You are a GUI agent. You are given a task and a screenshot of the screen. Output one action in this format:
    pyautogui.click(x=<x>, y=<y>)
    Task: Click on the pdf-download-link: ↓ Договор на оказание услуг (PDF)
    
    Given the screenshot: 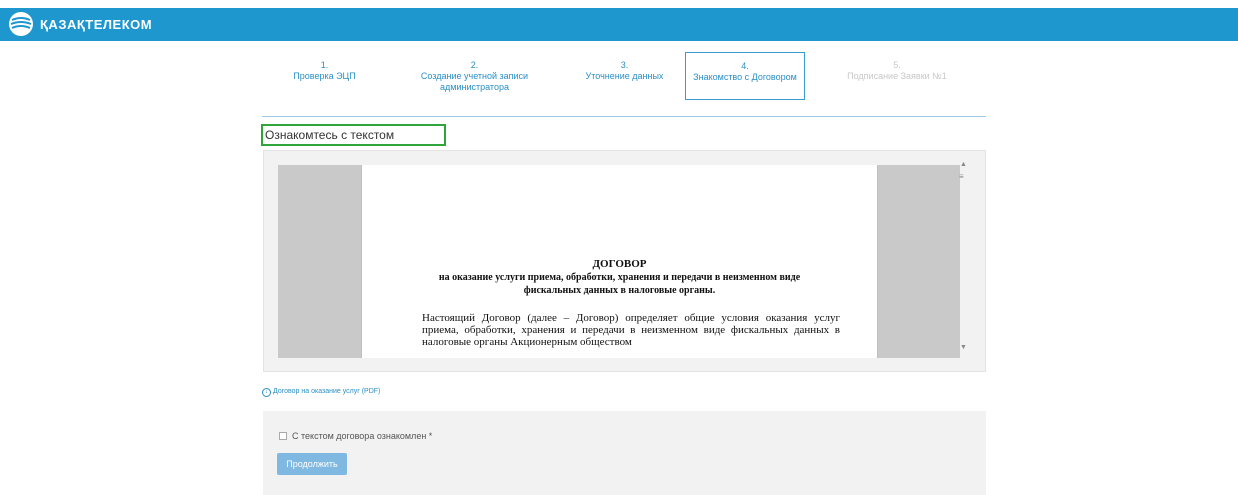 What is the action you would take?
    pyautogui.click(x=321, y=392)
    